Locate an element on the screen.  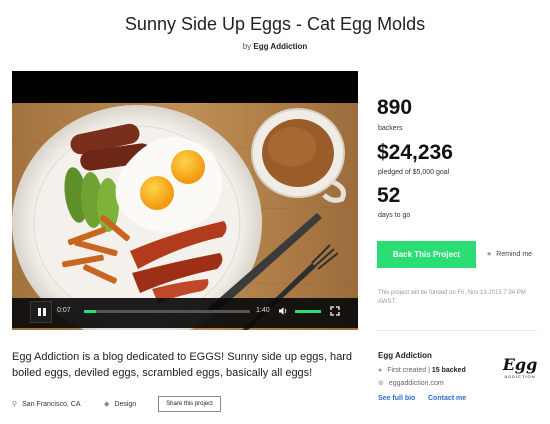
current-time: 0:07 is located at coordinates (64, 310).